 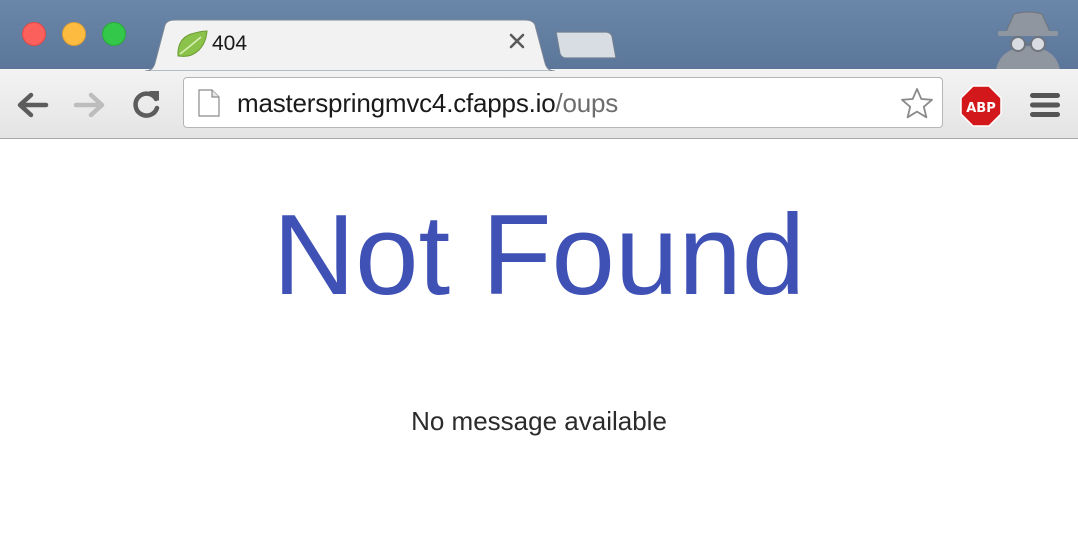 I want to click on reload-icon, so click(x=146, y=104).